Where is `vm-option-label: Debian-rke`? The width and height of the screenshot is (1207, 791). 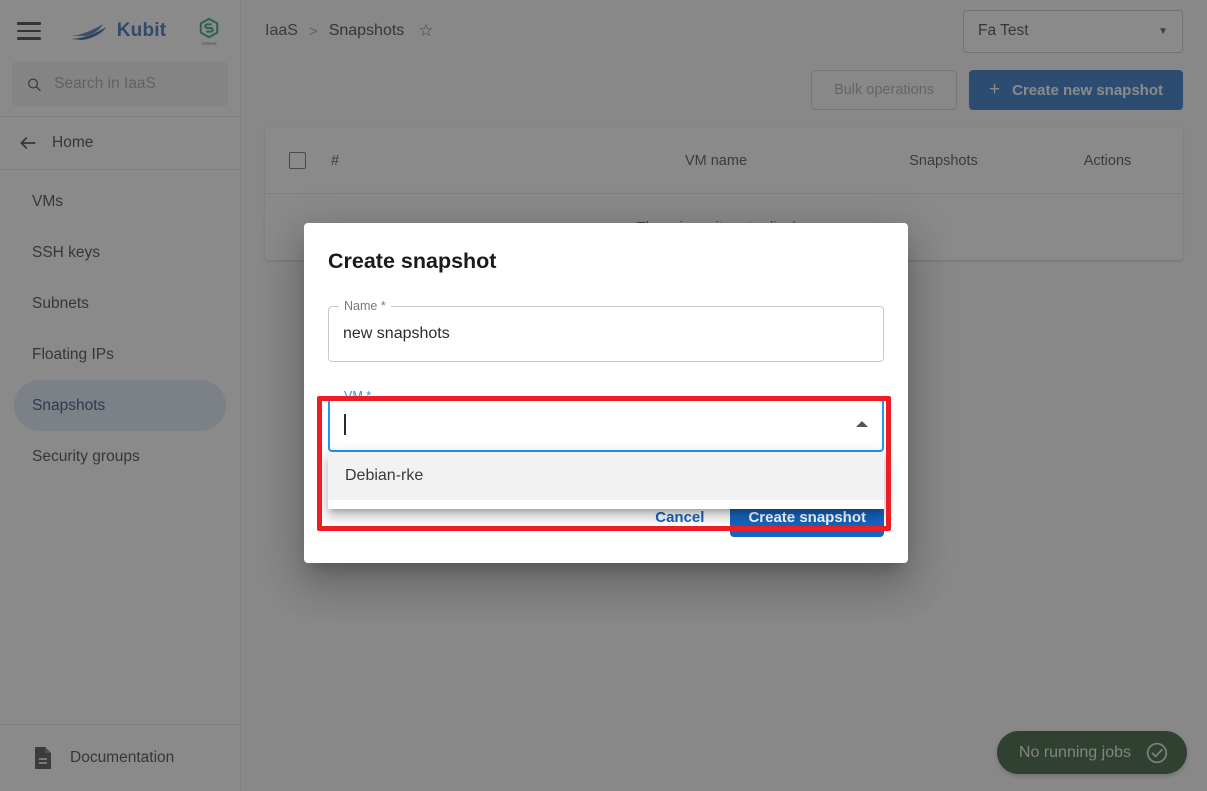 vm-option-label: Debian-rke is located at coordinates (384, 475).